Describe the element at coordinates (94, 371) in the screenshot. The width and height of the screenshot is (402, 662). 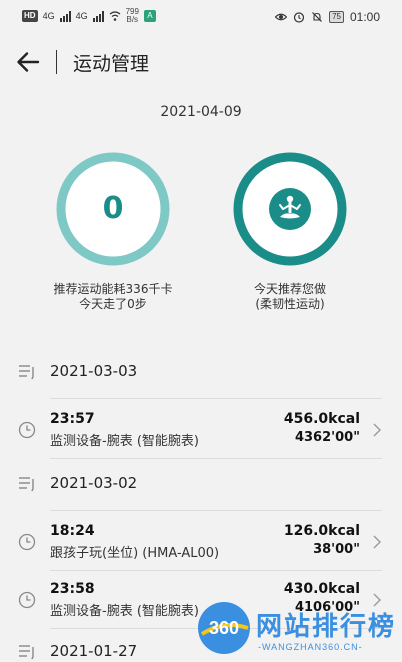
I see `list-date-text: 2021-03-03` at that location.